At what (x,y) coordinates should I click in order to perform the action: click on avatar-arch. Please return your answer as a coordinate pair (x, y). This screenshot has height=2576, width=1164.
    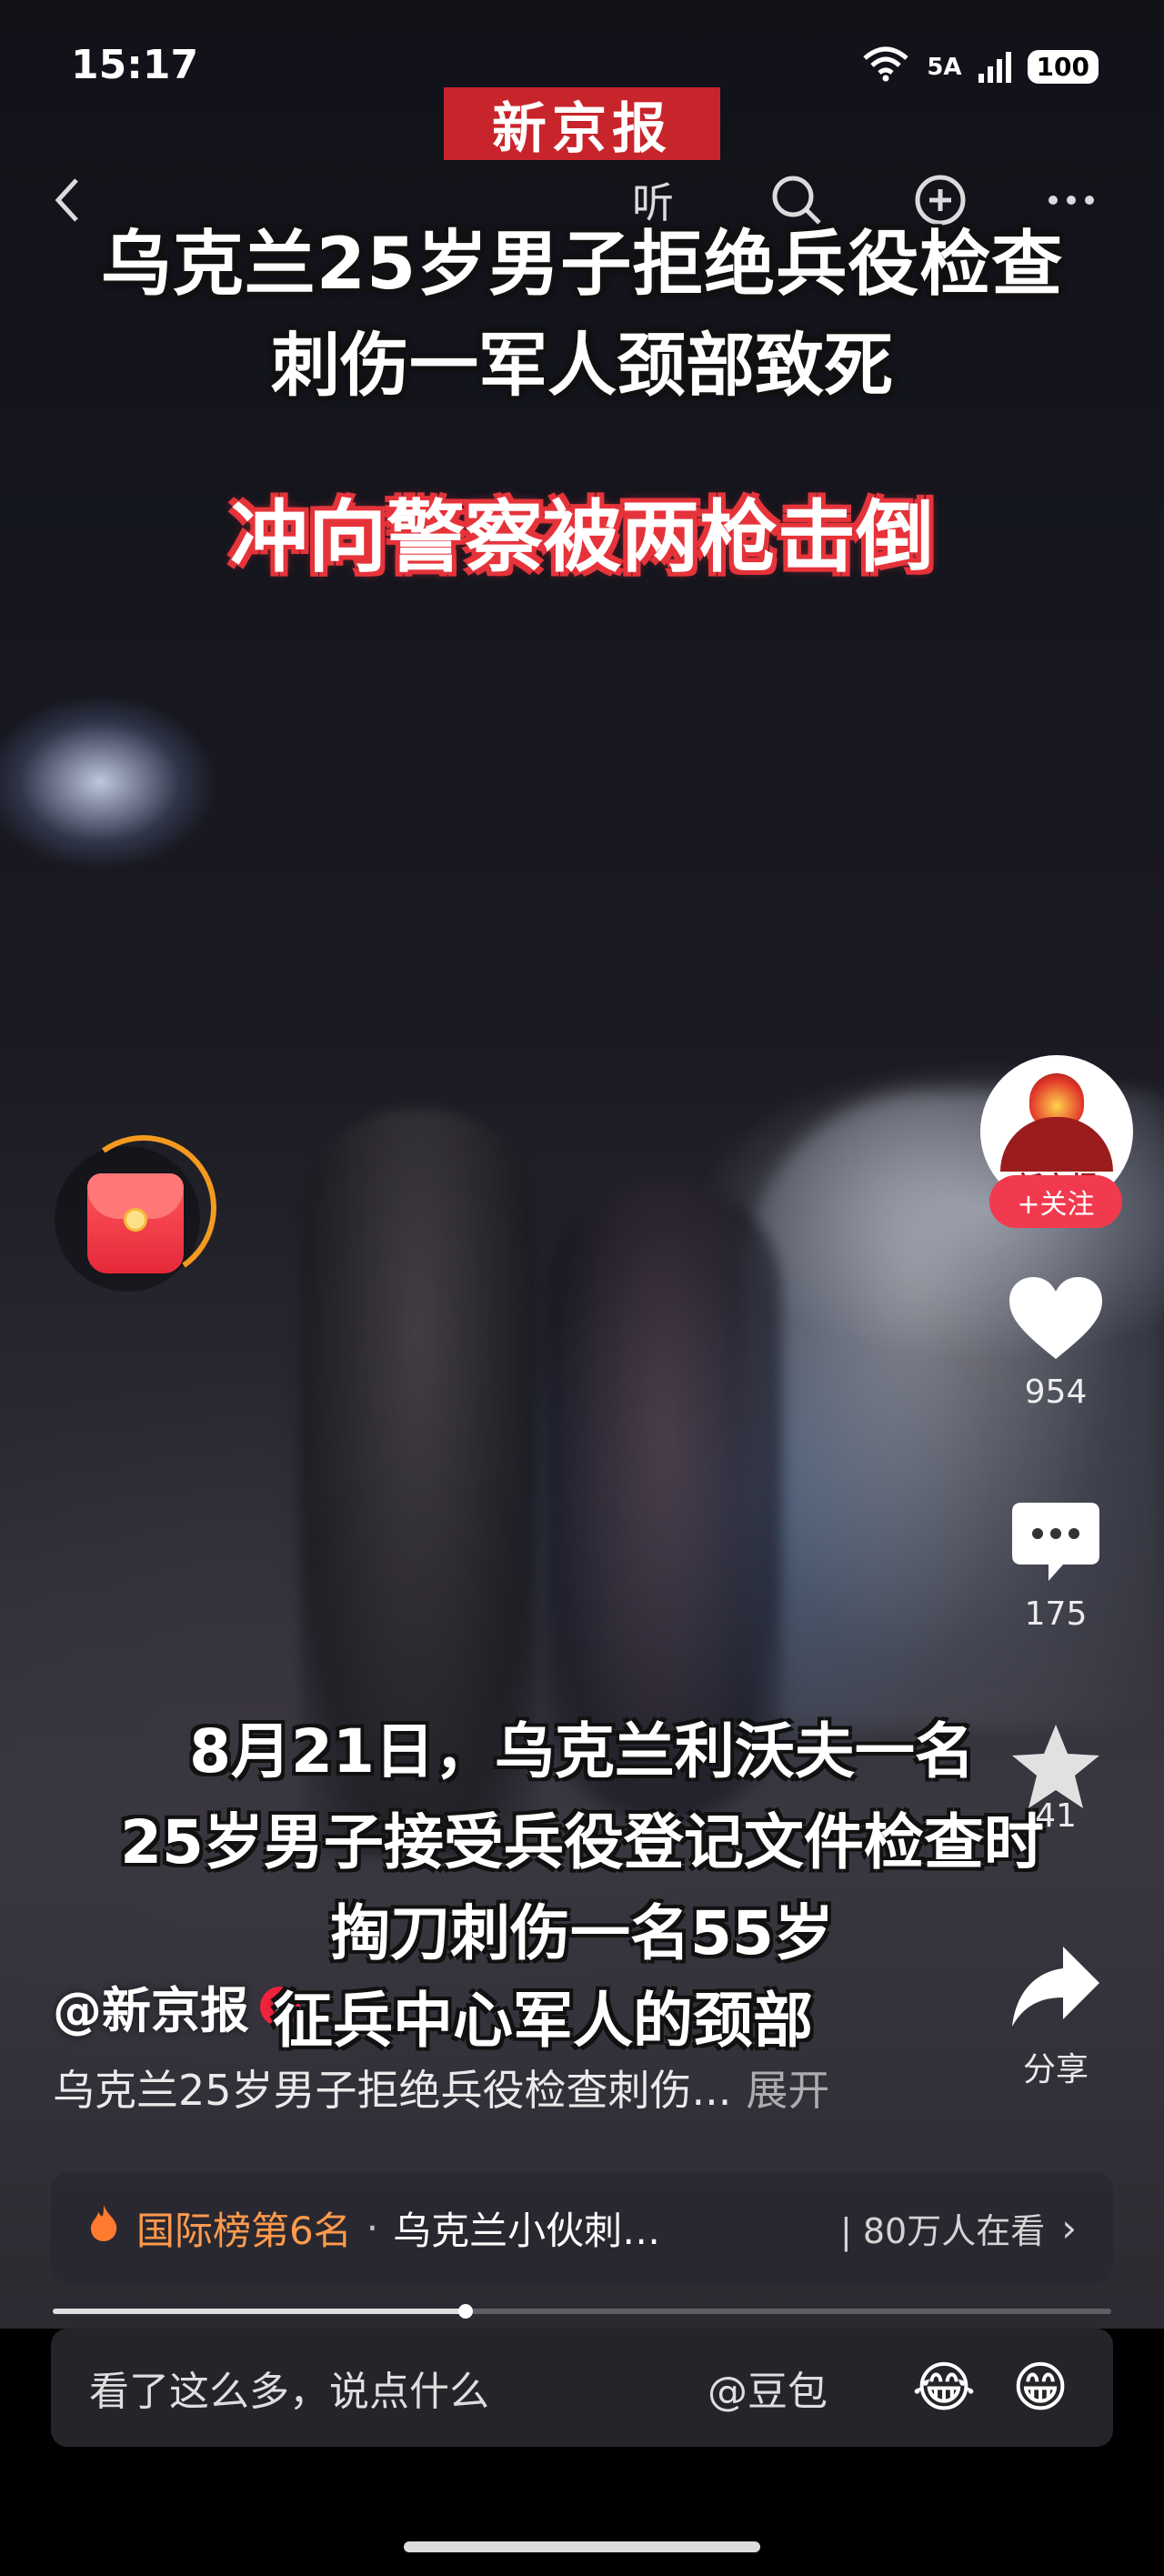
    Looking at the image, I should click on (1057, 1144).